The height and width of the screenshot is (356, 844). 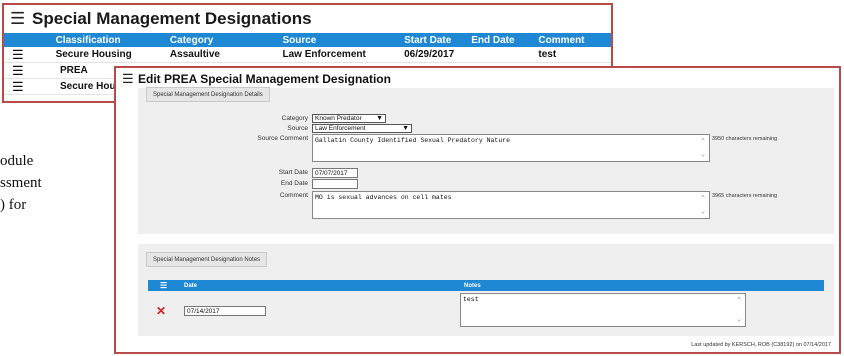 I want to click on designations-header: ☰ Special Management Designations, so click(x=307, y=19).